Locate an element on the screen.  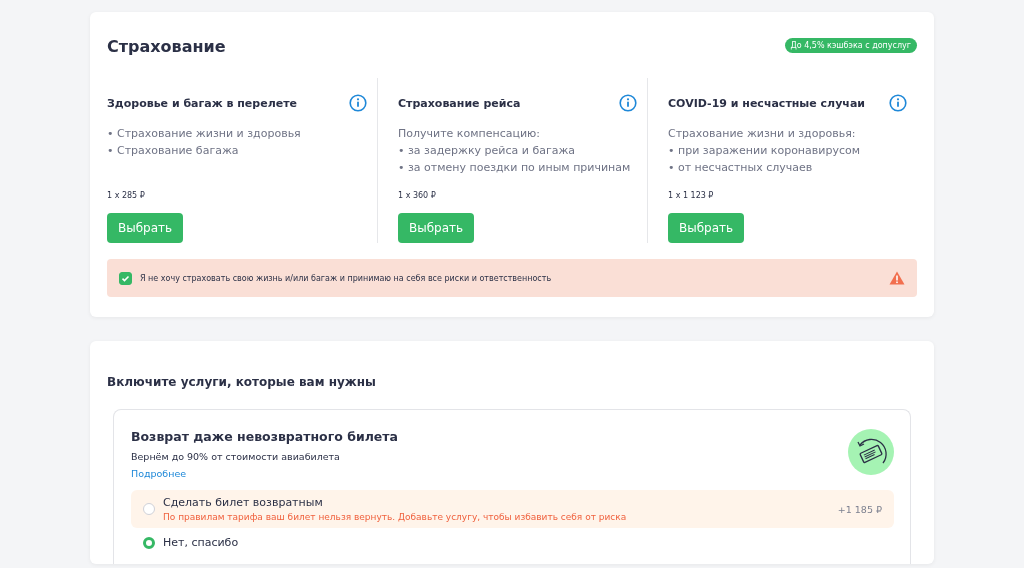
option-description: • от несчастных случаев is located at coordinates (741, 167).